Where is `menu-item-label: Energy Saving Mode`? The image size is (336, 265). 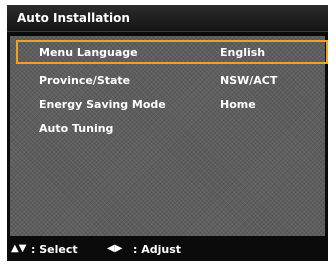 menu-item-label: Energy Saving Mode is located at coordinates (102, 104).